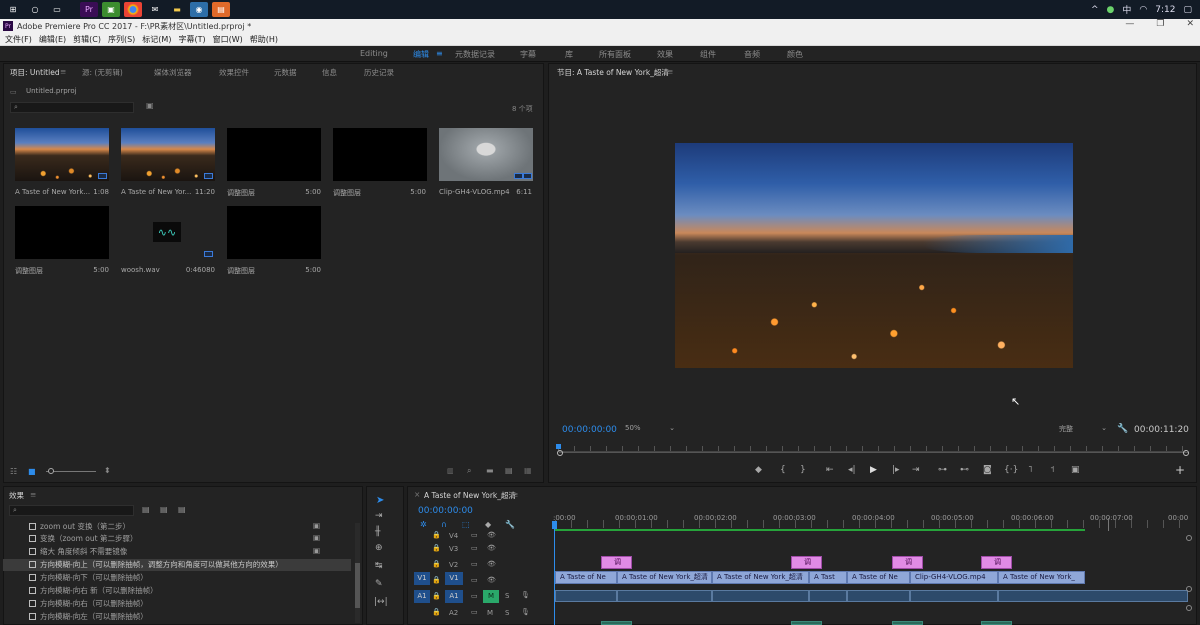 Image resolution: width=1200 pixels, height=625 pixels. What do you see at coordinates (1095, 10) in the screenshot?
I see `chevron-up-icon: ^` at bounding box center [1095, 10].